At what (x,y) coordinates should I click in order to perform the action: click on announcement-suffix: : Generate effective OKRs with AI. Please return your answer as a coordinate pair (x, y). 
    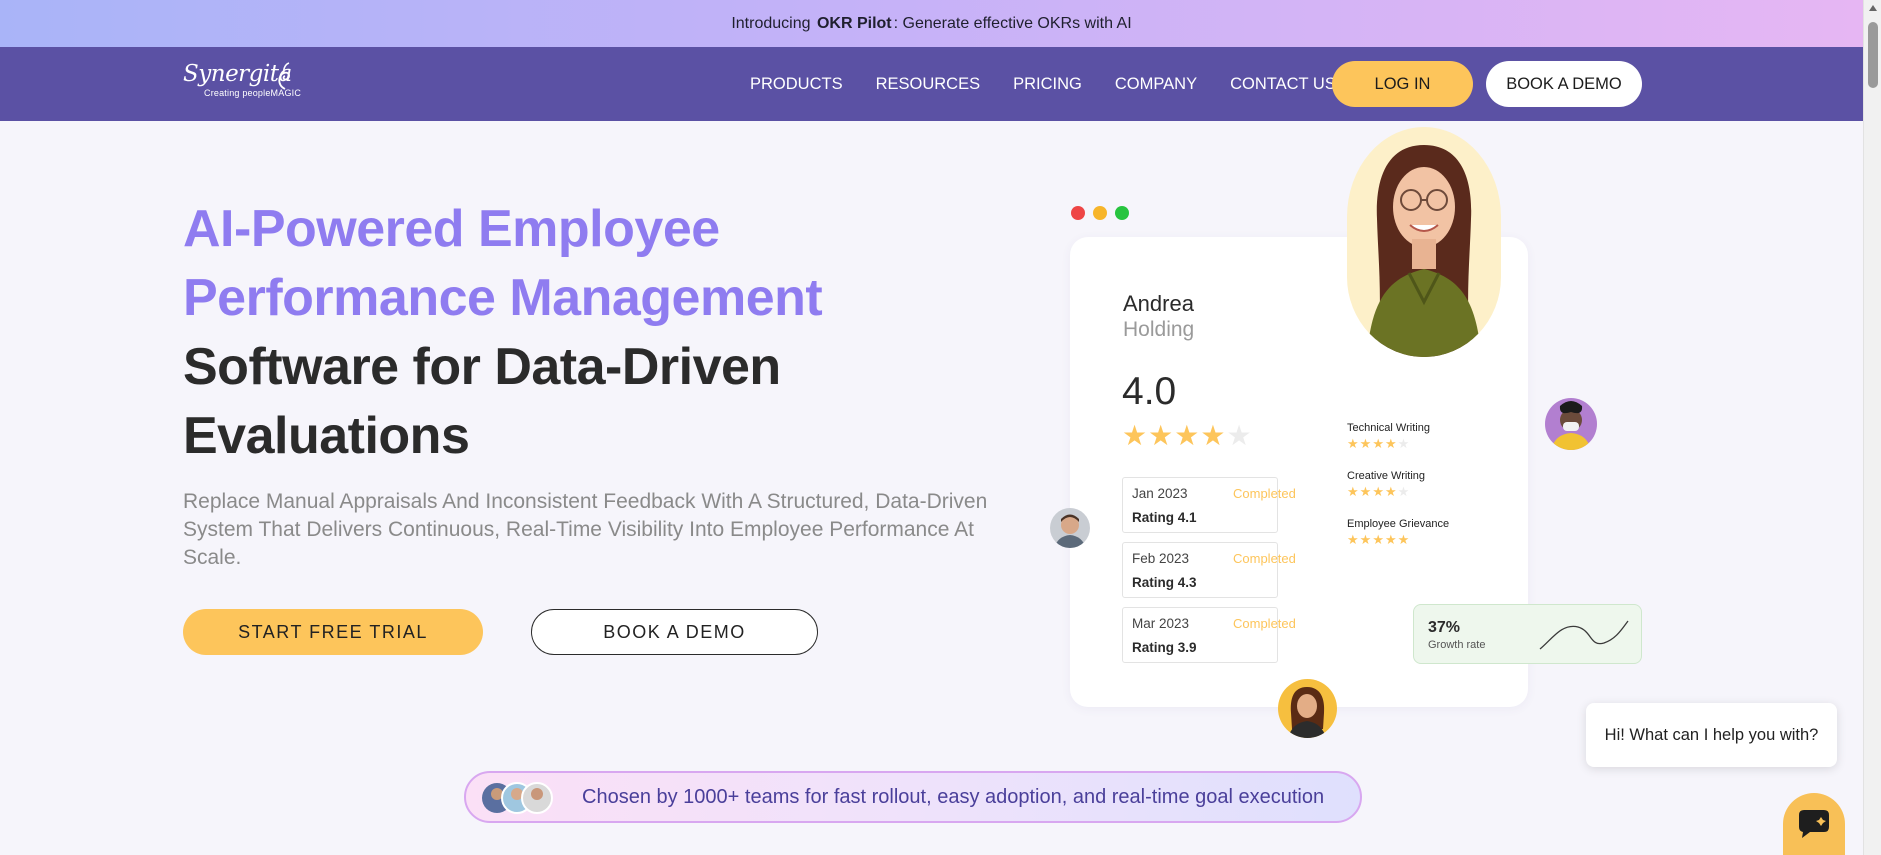
    Looking at the image, I should click on (1012, 23).